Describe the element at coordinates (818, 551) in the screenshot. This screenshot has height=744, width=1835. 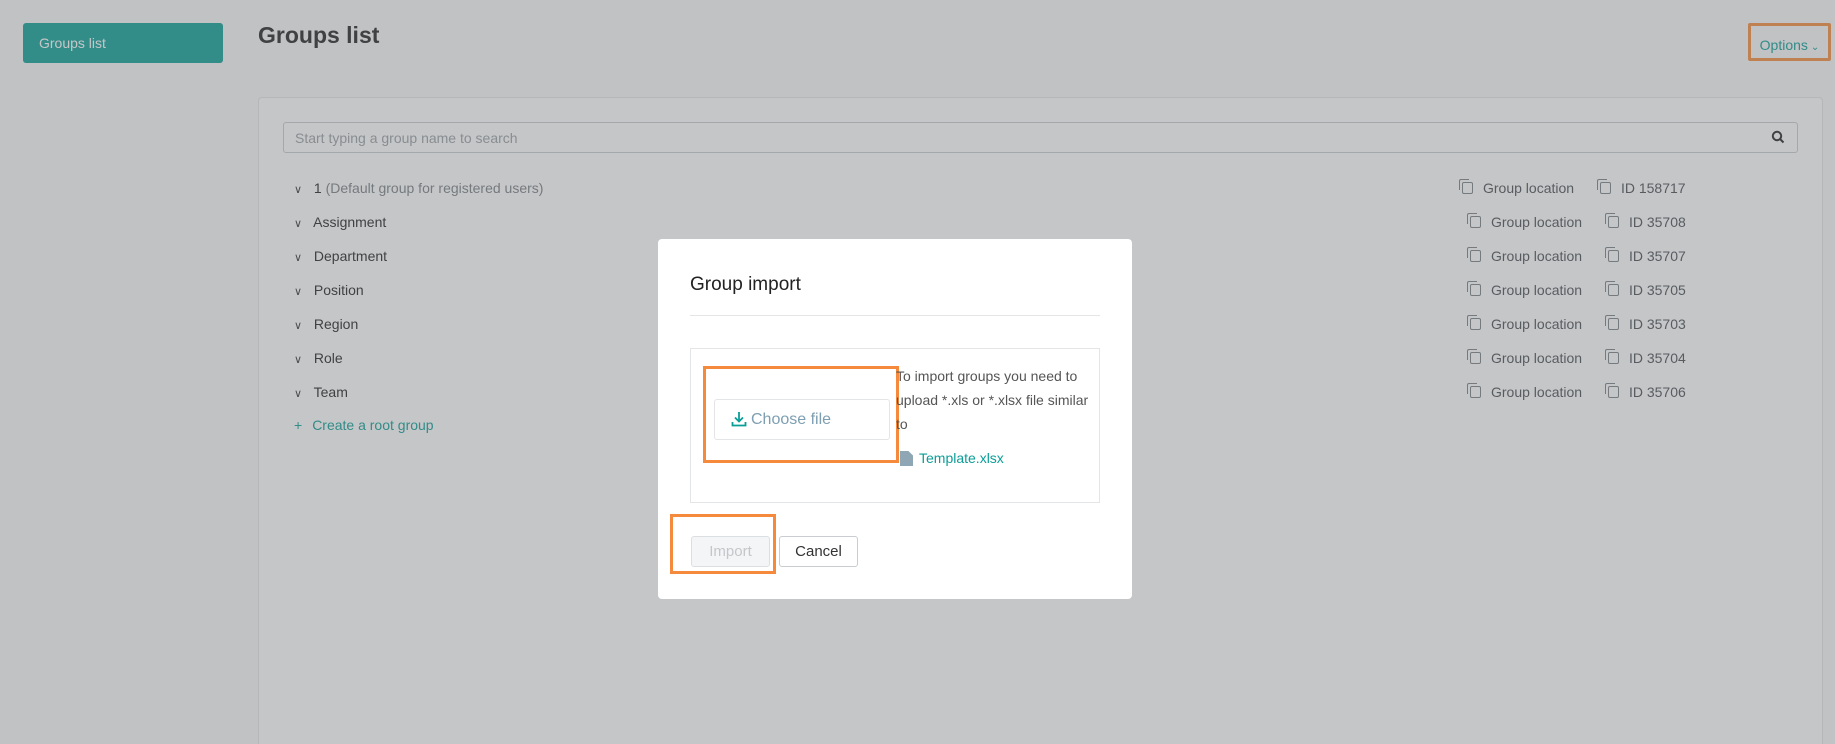
I see `cancel-button: Cancel` at that location.